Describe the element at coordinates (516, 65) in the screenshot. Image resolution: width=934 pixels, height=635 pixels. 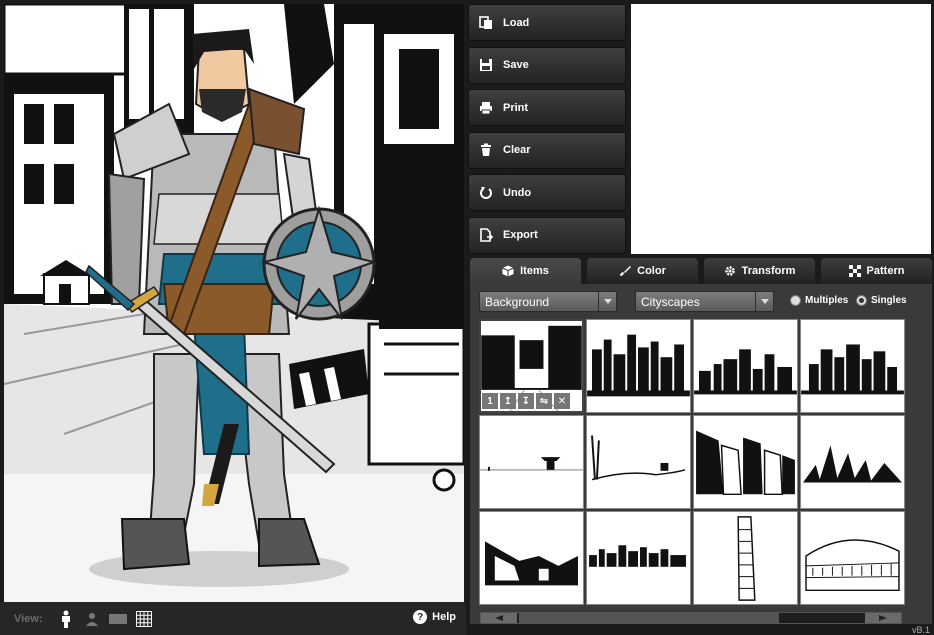
I see `save-label: Save` at that location.